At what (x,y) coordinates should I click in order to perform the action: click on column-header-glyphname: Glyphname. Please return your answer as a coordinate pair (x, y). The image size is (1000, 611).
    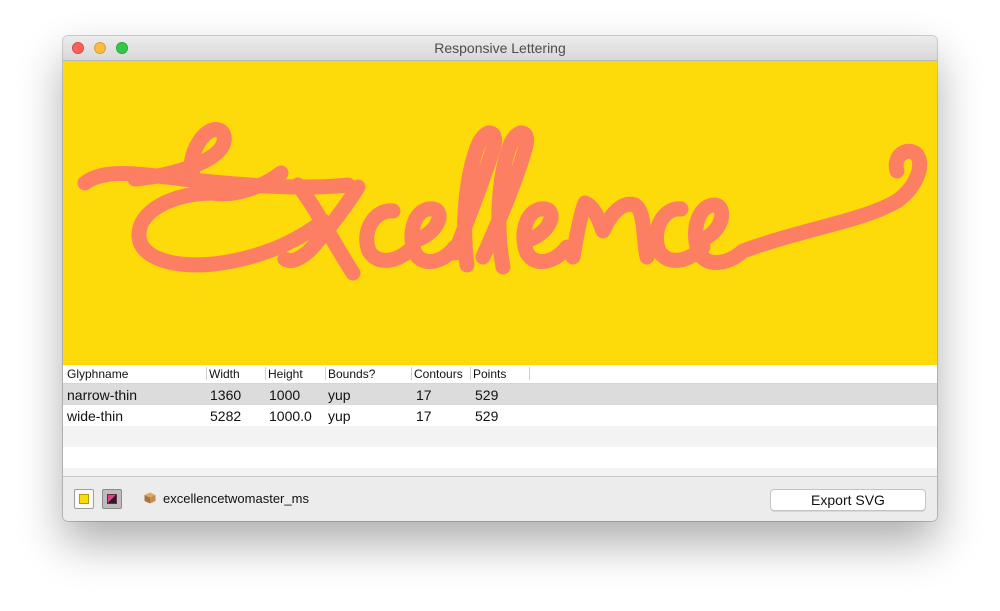
    Looking at the image, I should click on (97, 374).